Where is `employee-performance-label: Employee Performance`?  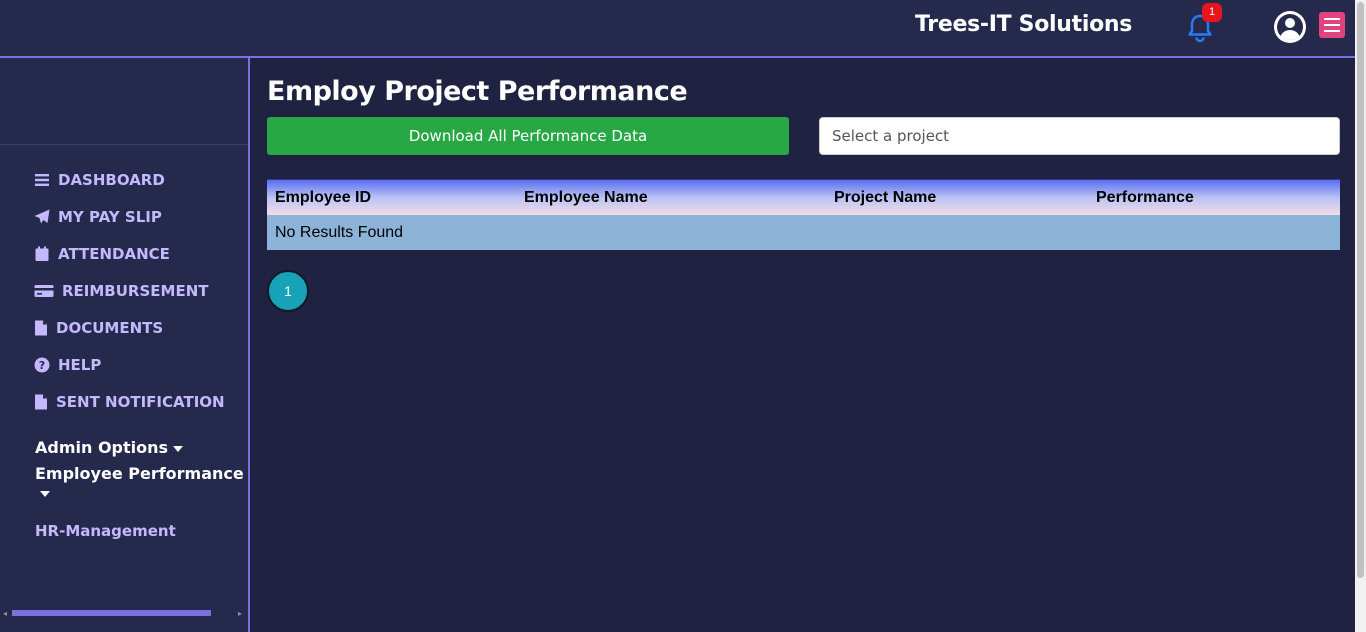
employee-performance-label: Employee Performance is located at coordinates (139, 473).